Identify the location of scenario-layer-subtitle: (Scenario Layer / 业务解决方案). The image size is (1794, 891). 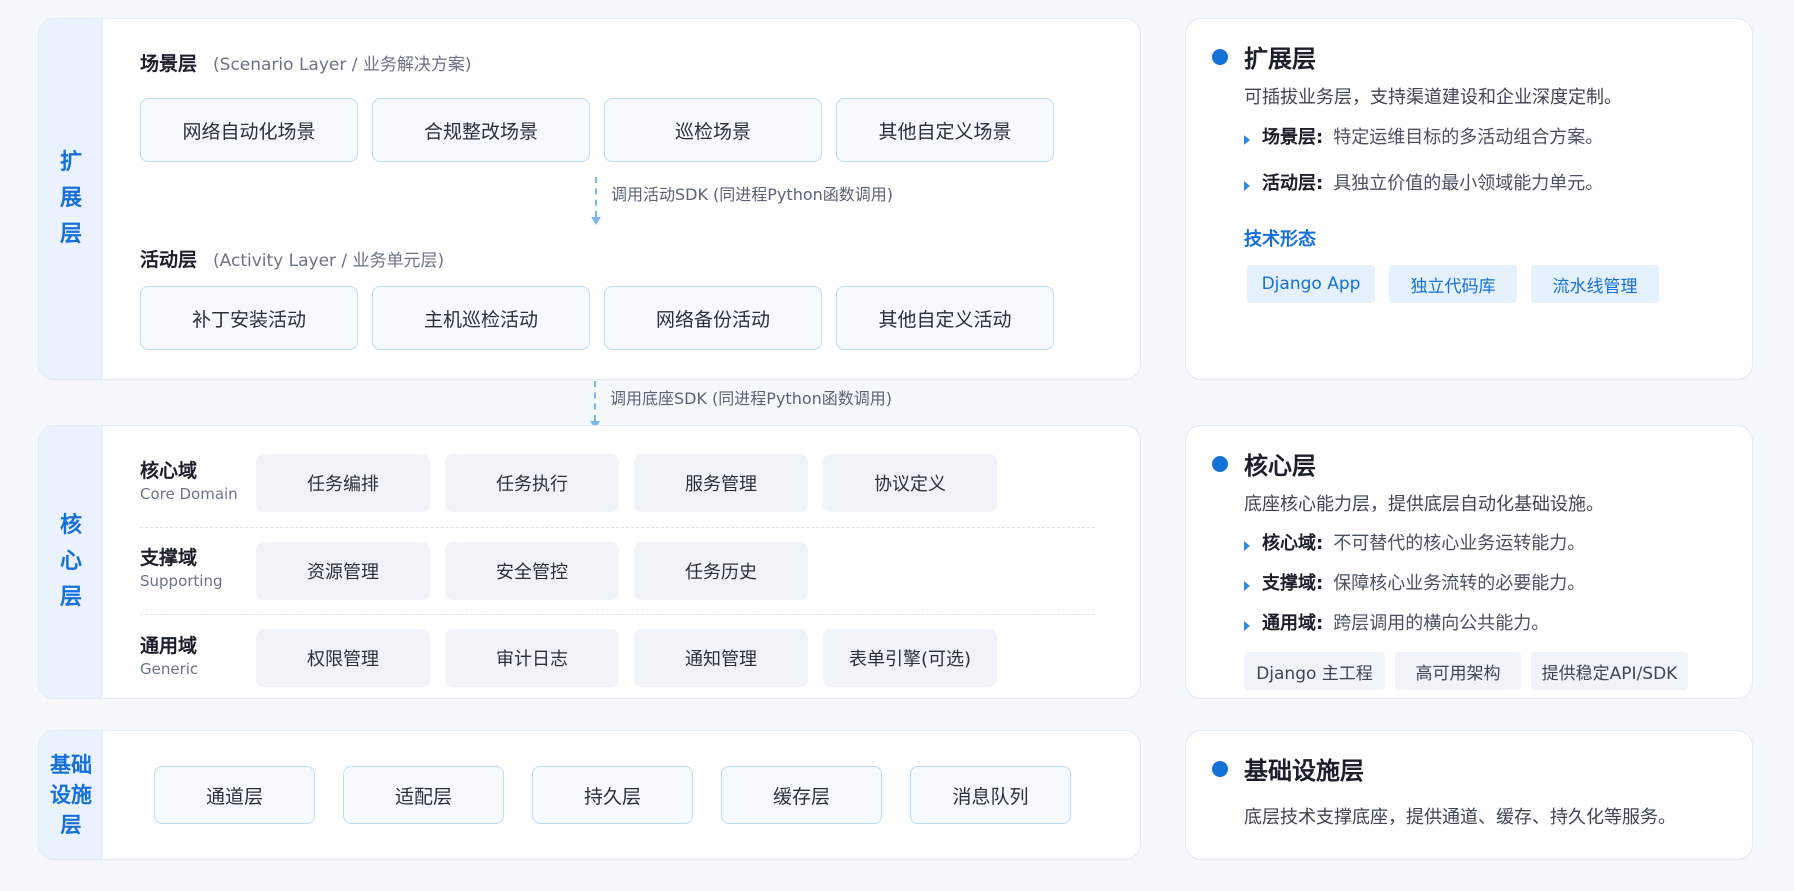
(342, 65).